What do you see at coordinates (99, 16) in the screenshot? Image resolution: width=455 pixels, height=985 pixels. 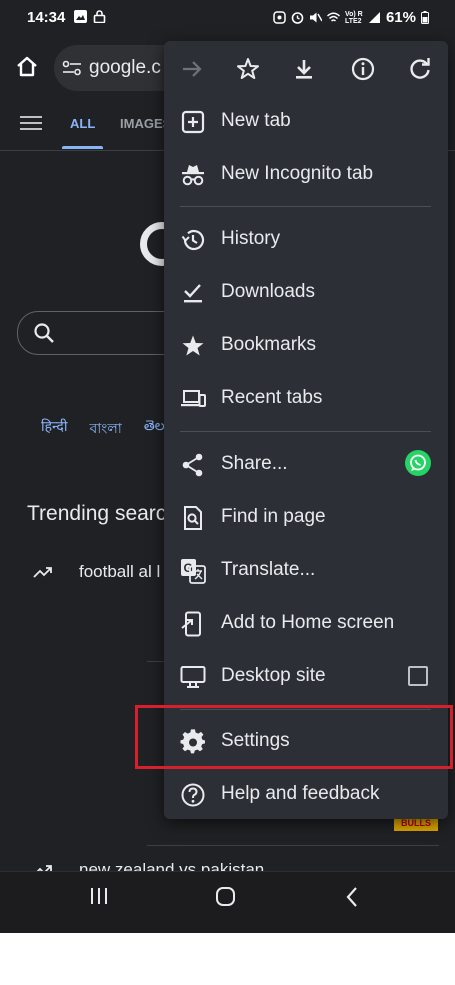 I see `lock-icon` at bounding box center [99, 16].